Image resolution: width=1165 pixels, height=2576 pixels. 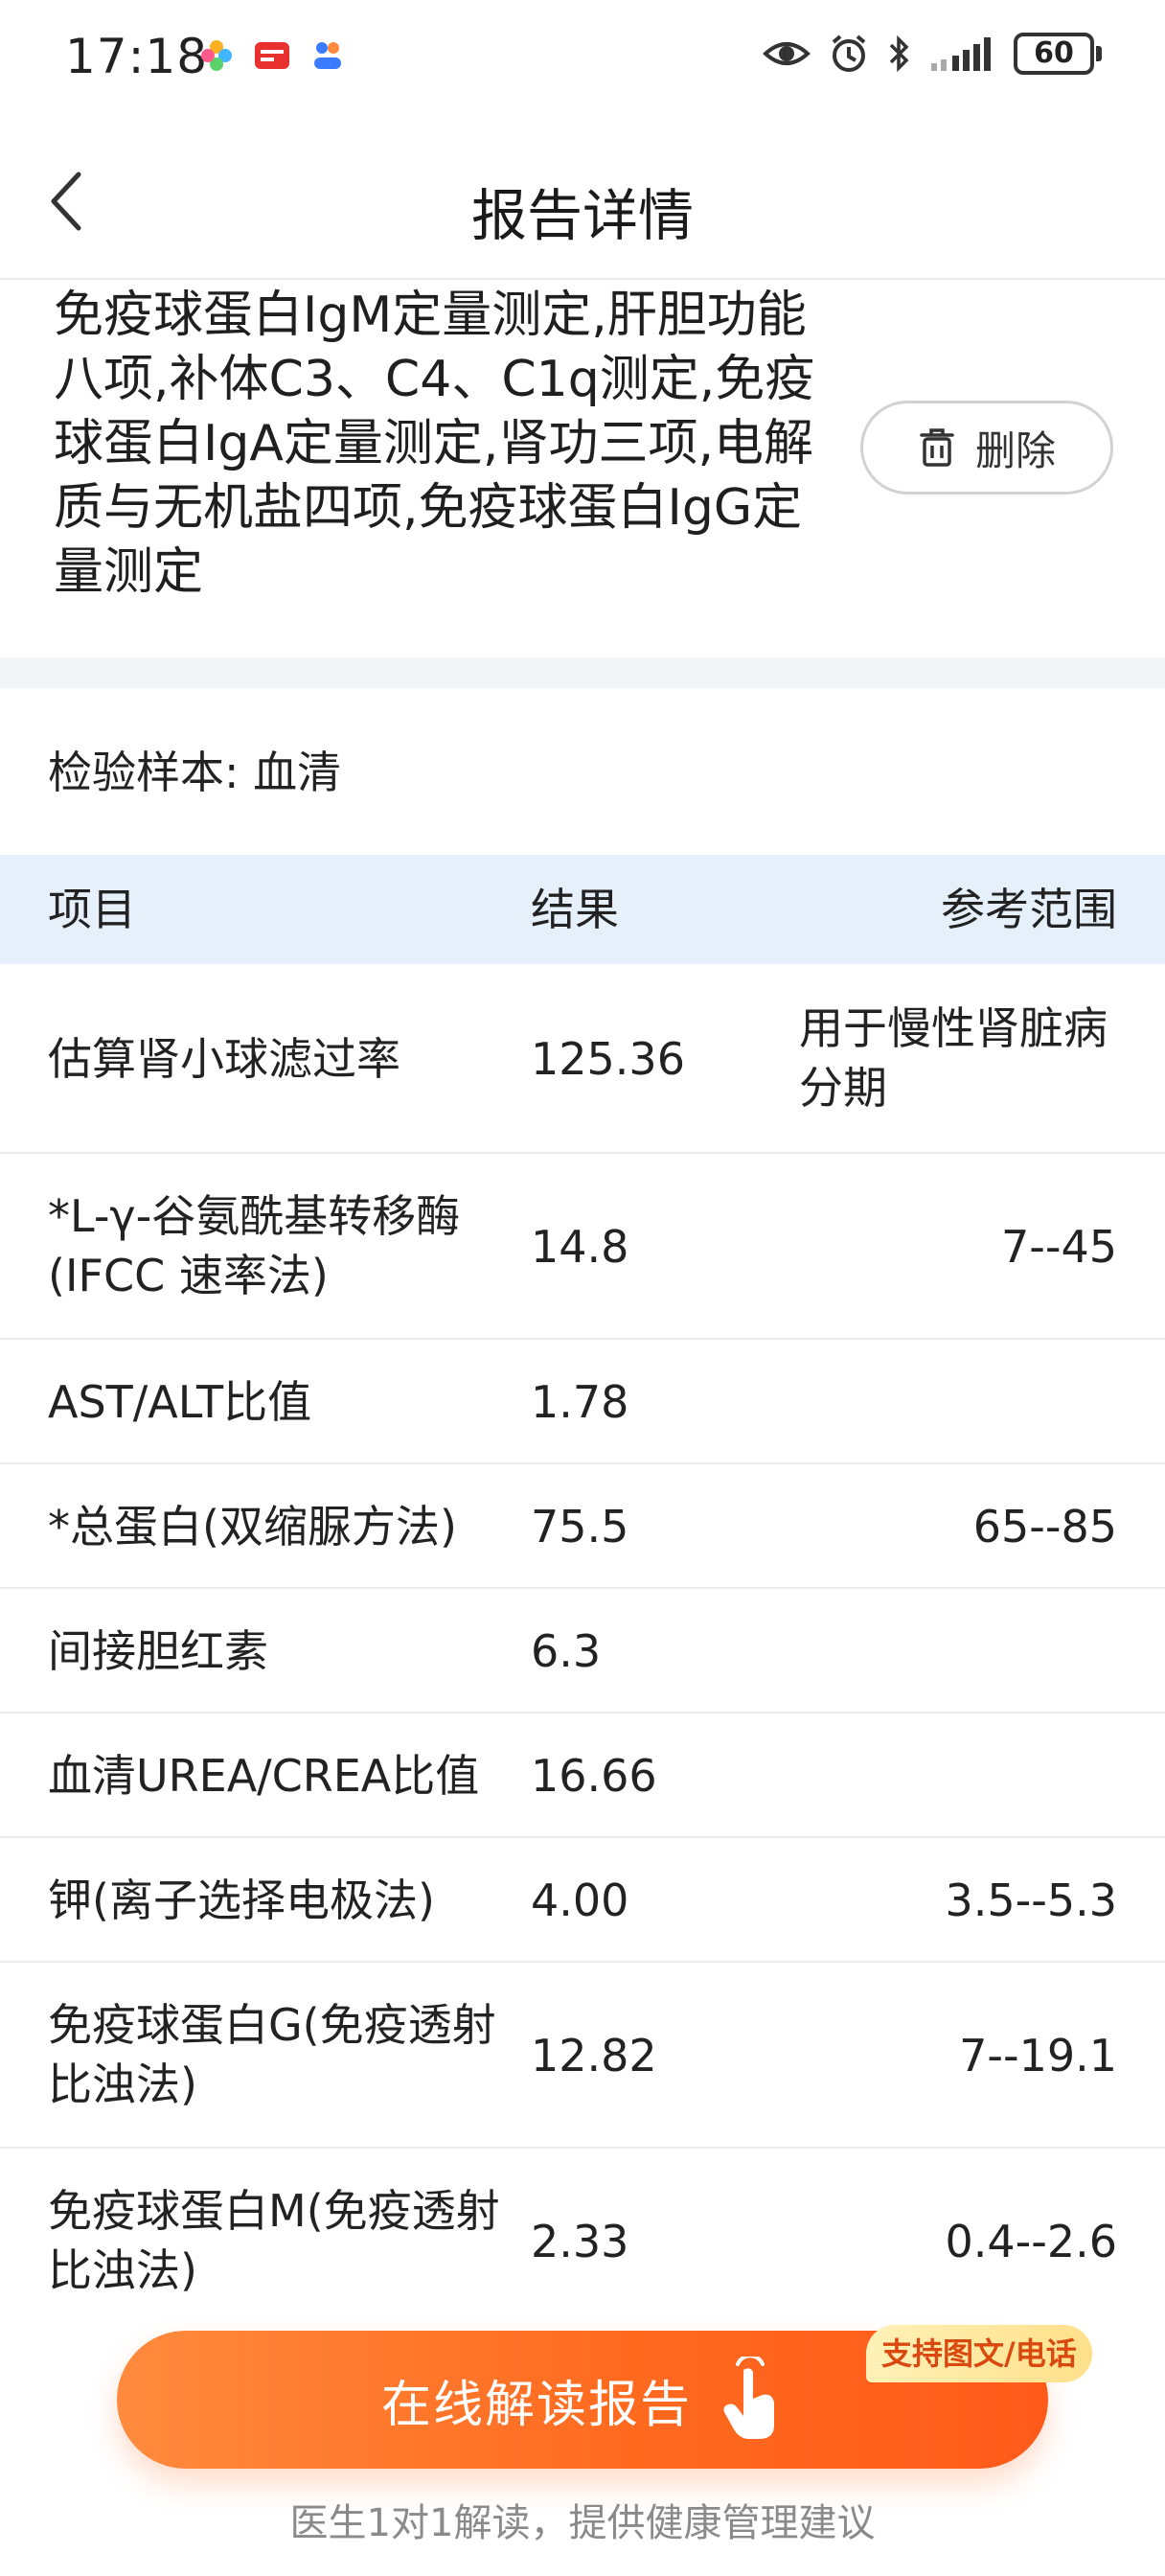 What do you see at coordinates (272, 2054) in the screenshot?
I see `row-item: 免疫球蛋白G(免疫透射比浊法)` at bounding box center [272, 2054].